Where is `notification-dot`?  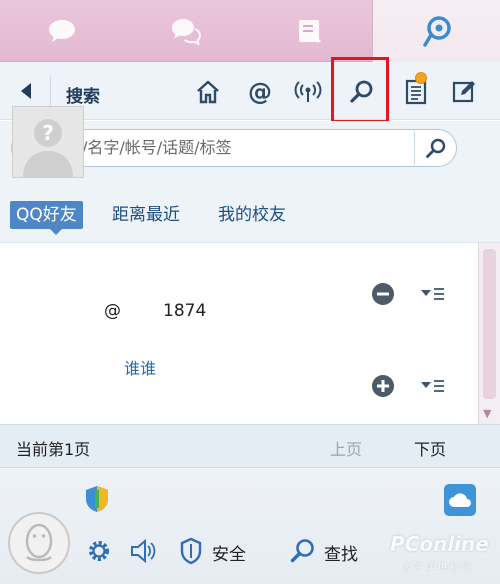
notification-dot is located at coordinates (421, 78).